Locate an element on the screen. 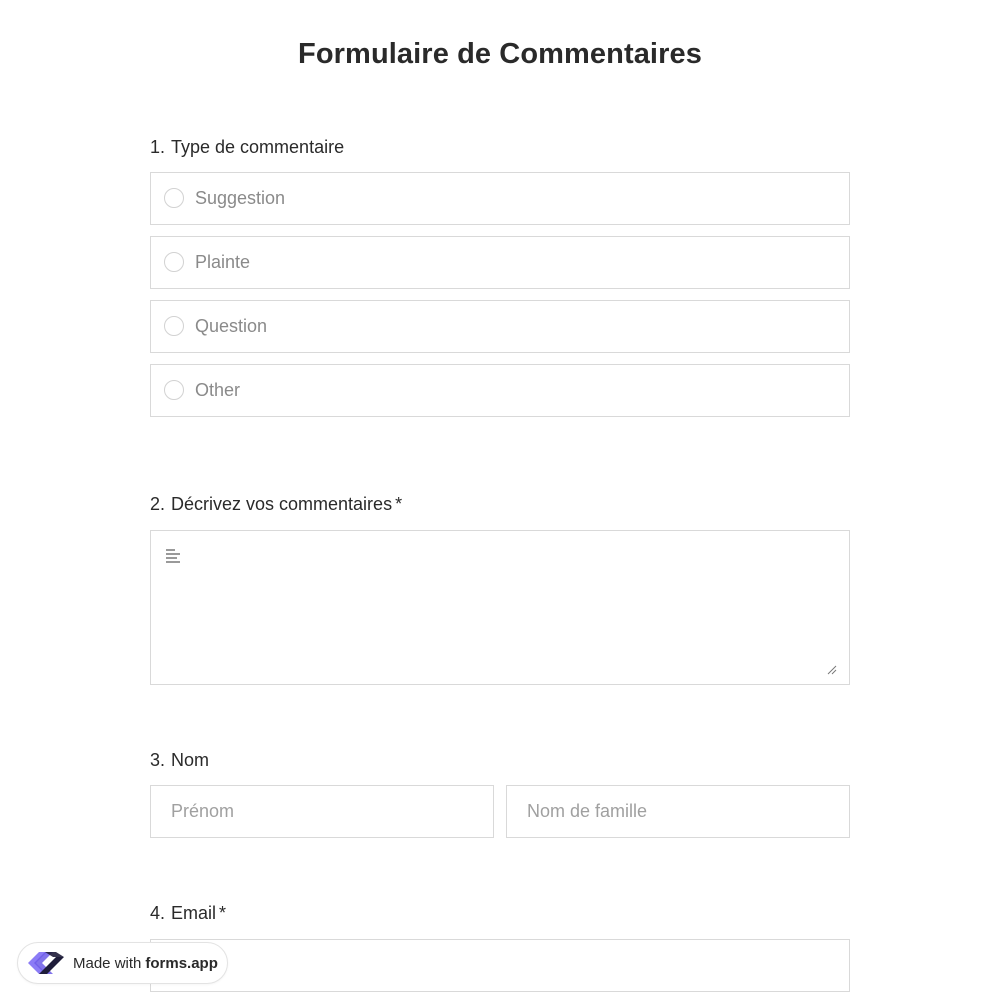  option-label: Other is located at coordinates (218, 390).